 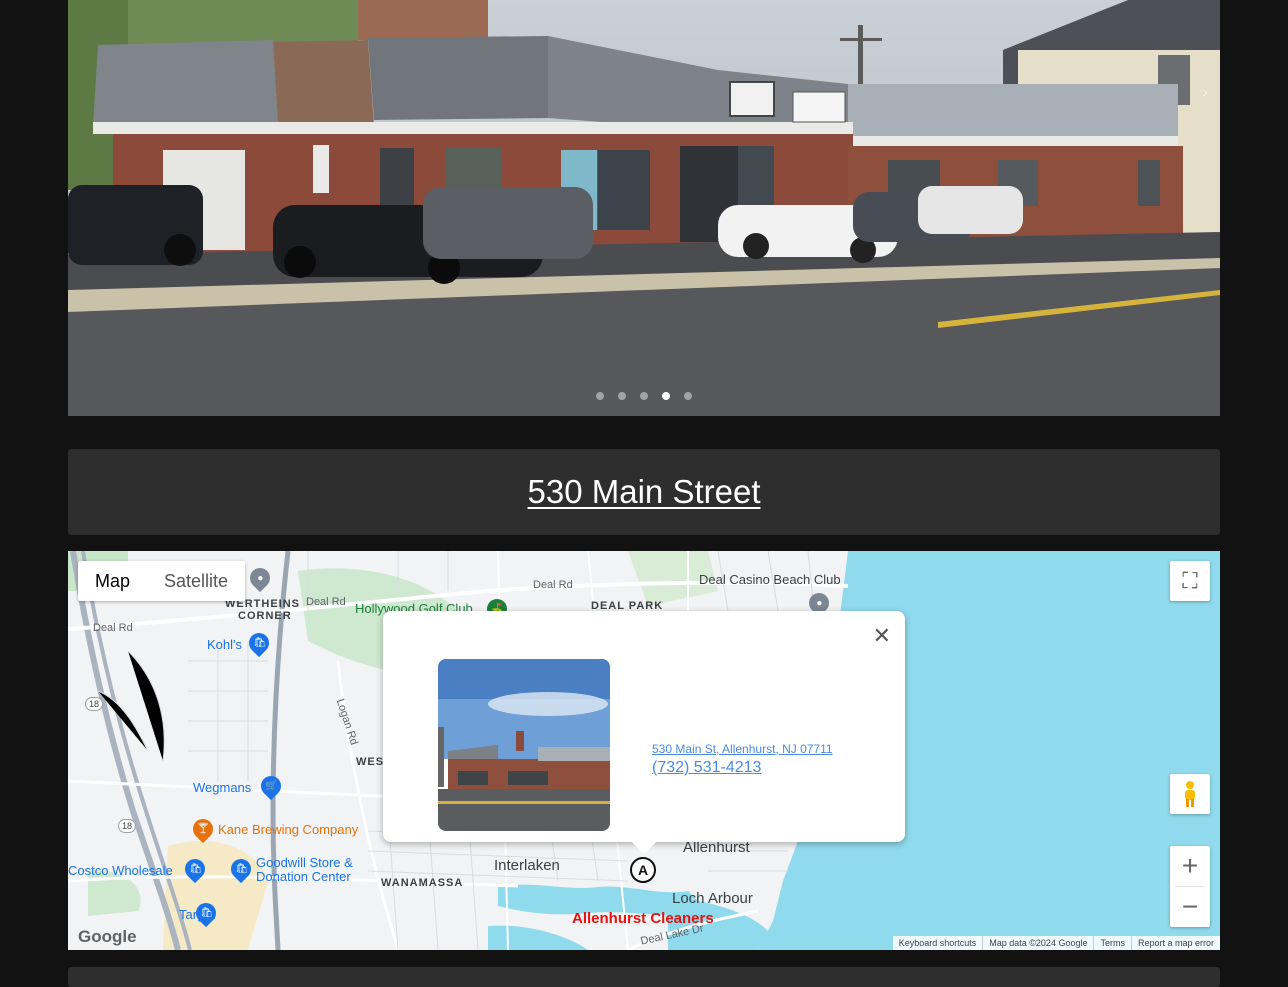 I want to click on carousel-dot-active, so click(x=666, y=396).